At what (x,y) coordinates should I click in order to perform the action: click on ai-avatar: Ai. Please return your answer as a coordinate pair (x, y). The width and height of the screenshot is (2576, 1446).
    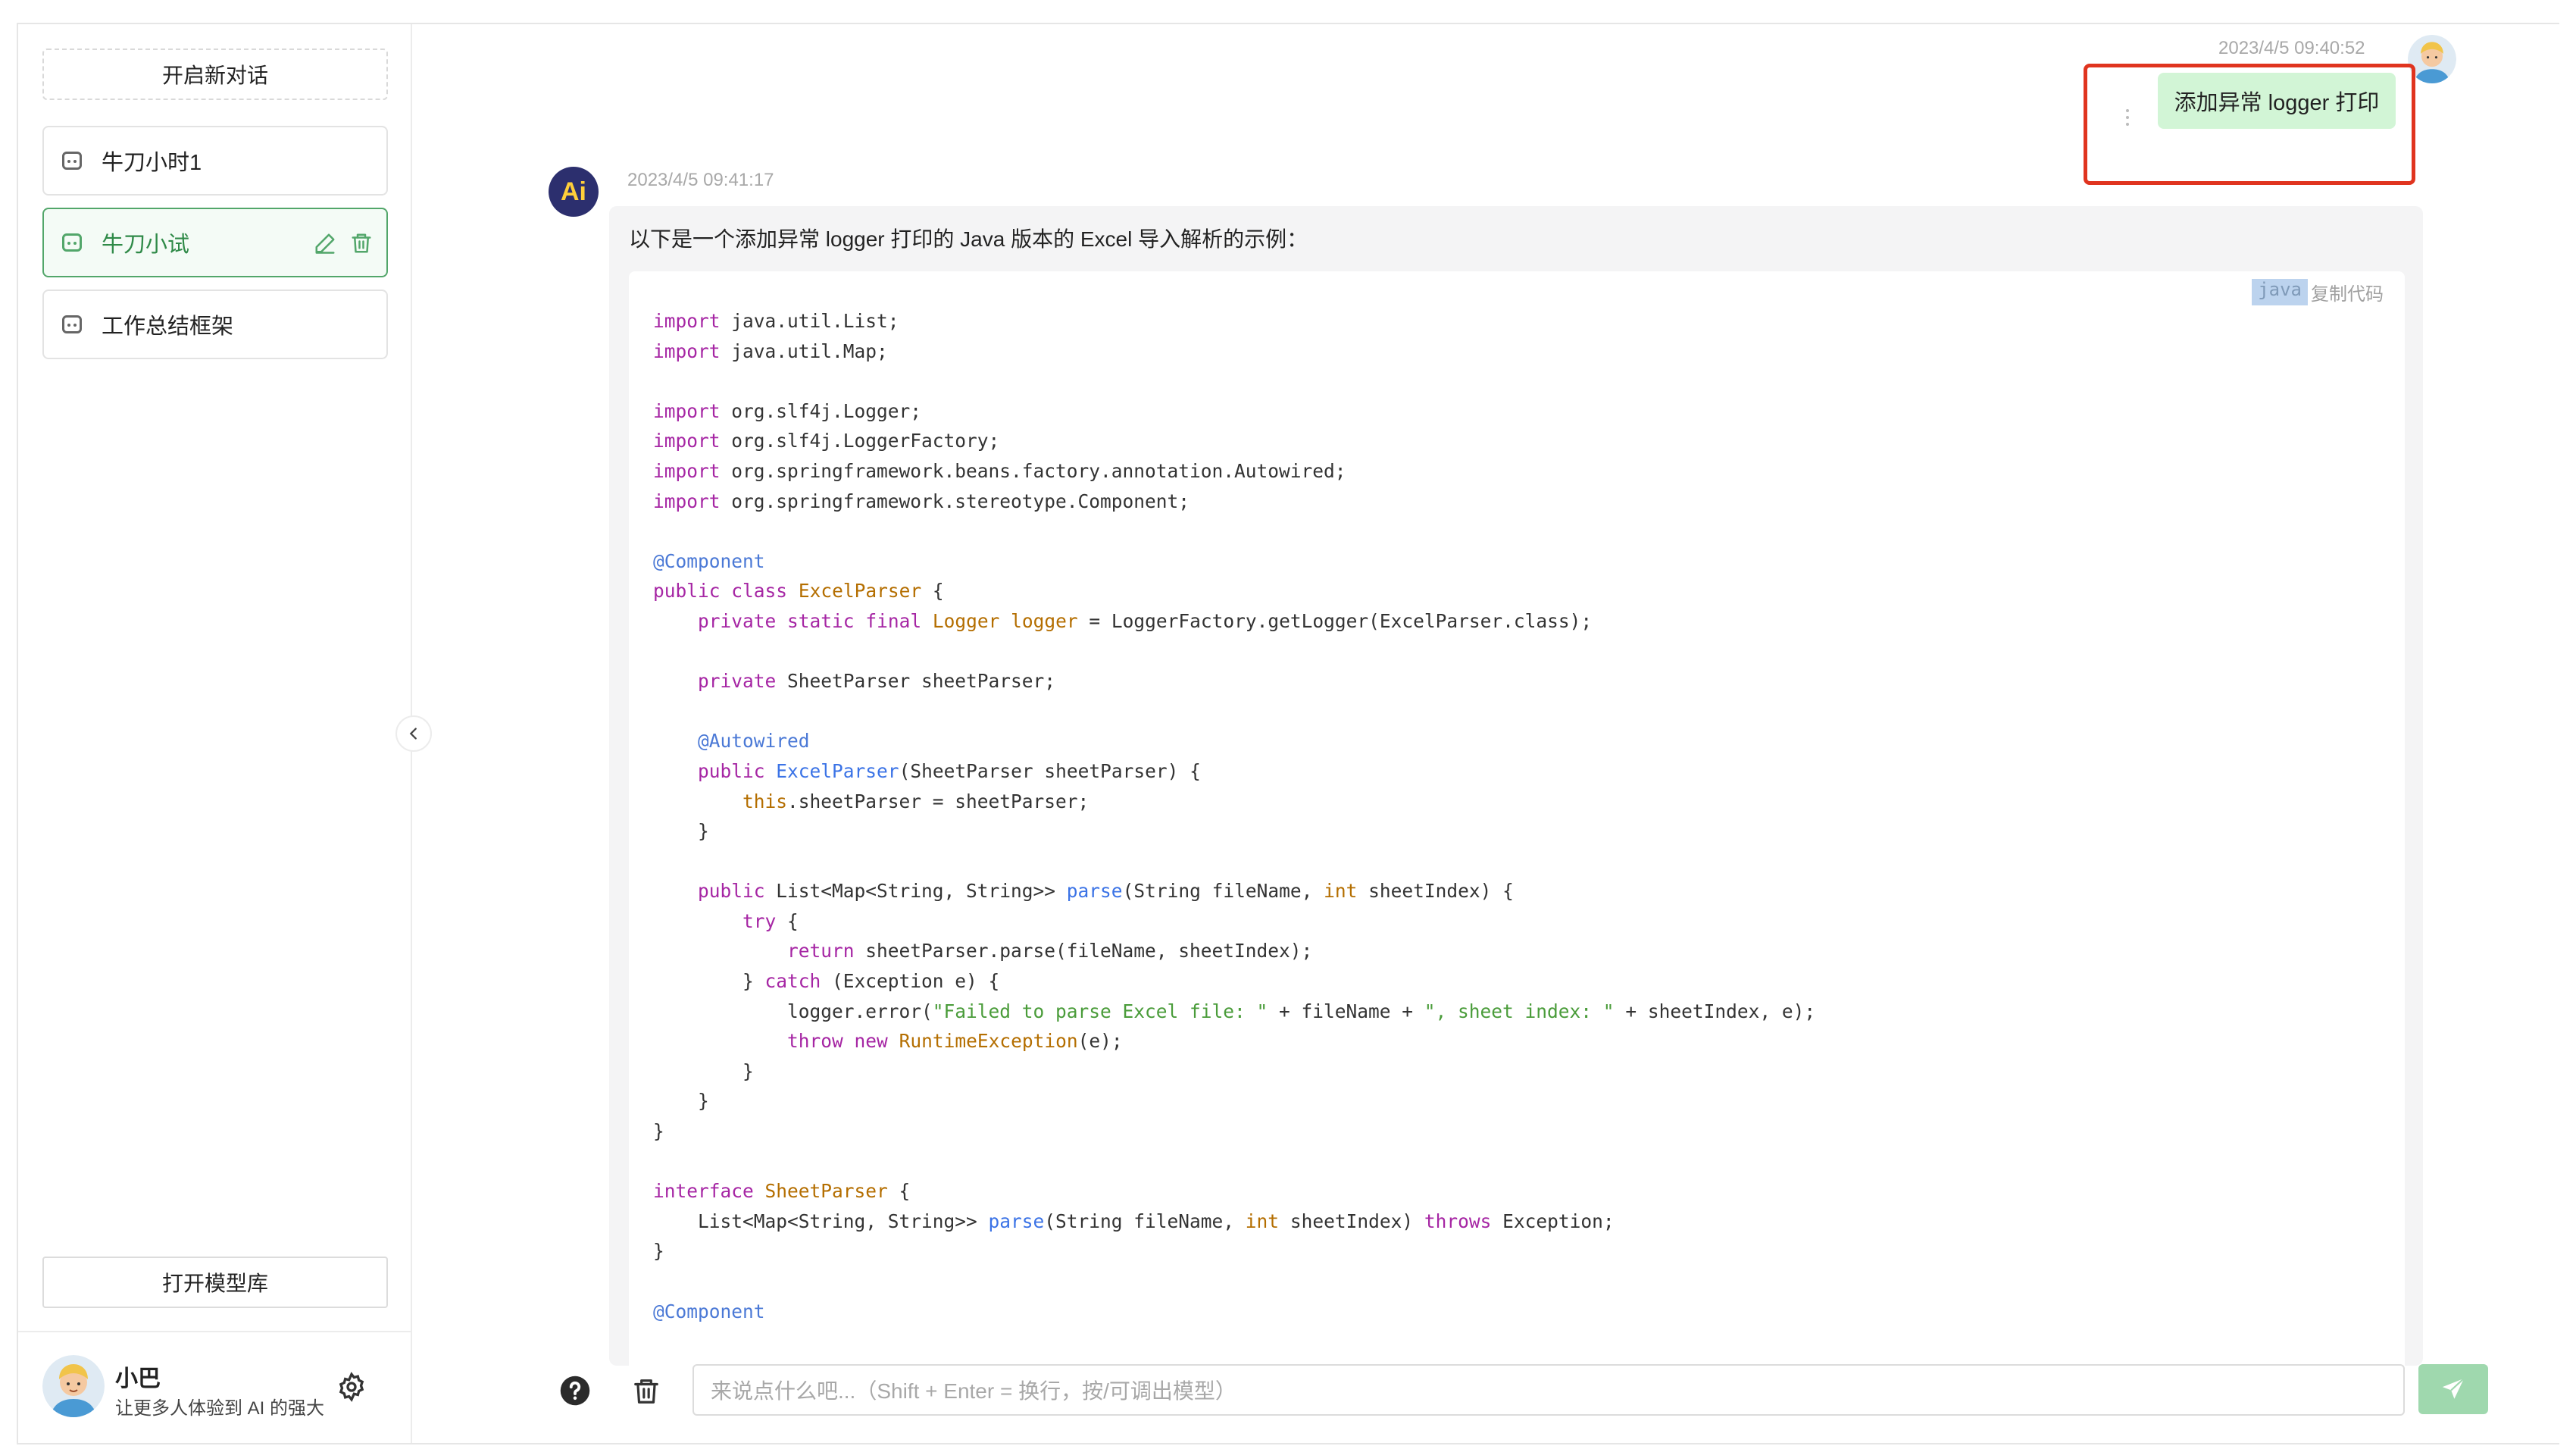
    Looking at the image, I should click on (574, 192).